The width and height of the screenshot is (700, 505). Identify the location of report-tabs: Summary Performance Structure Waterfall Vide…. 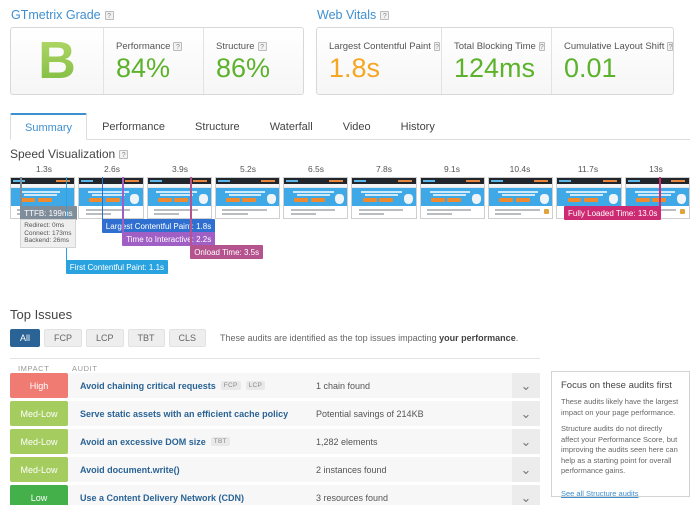
(350, 126).